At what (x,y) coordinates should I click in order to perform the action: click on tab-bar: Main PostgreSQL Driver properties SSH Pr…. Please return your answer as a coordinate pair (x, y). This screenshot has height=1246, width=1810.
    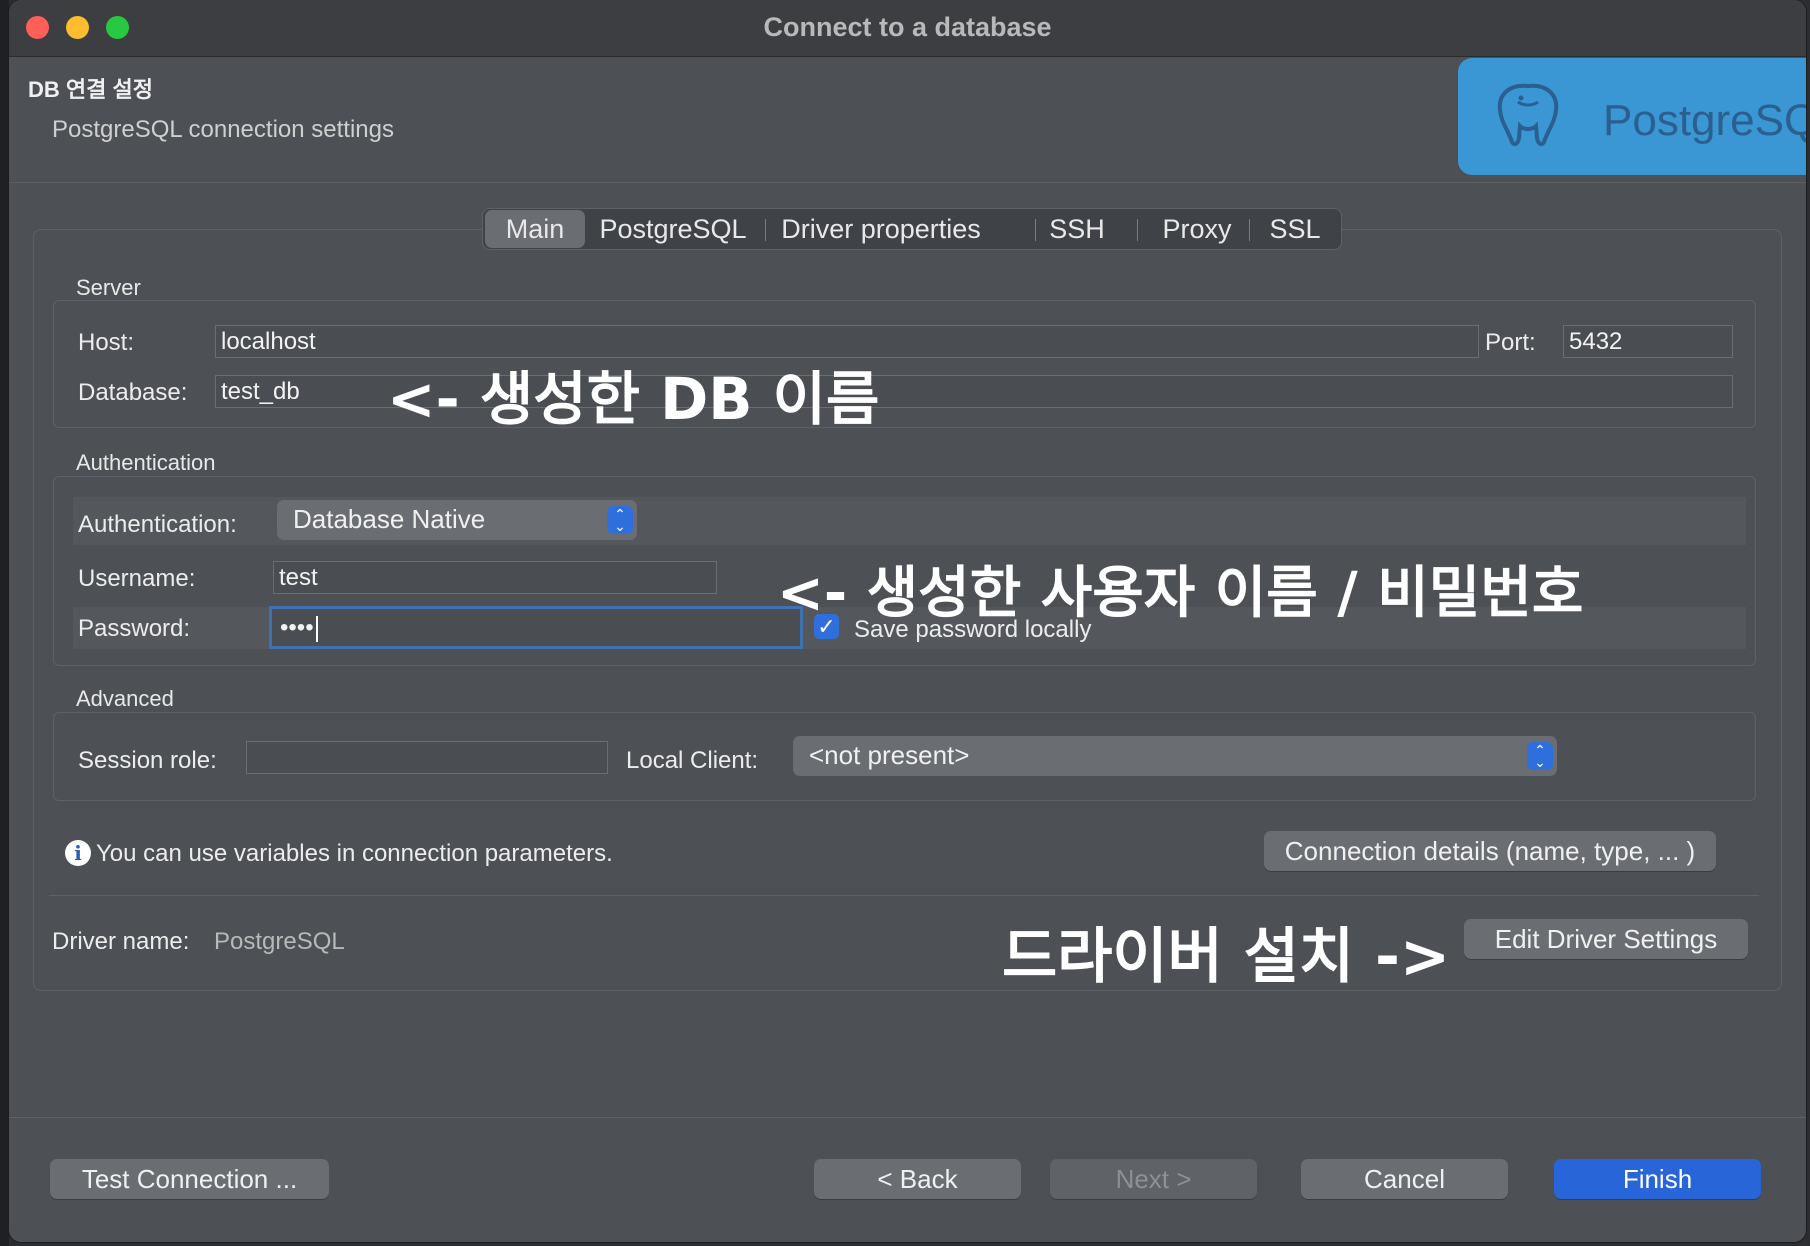
    Looking at the image, I should click on (912, 229).